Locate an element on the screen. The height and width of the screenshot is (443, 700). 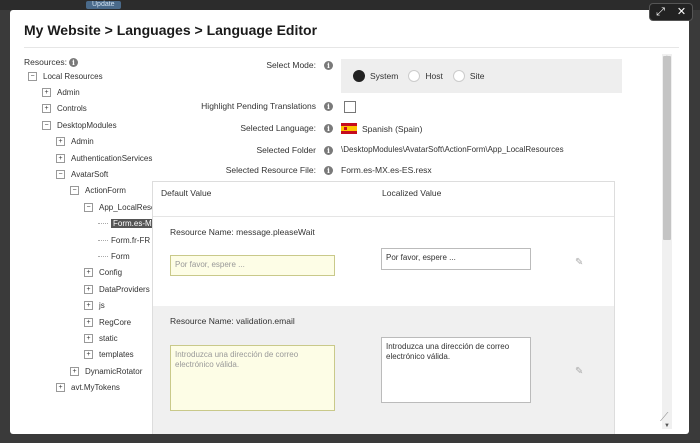
highlight-pending-label: Highlight Pending Translations is located at coordinates (258, 106).